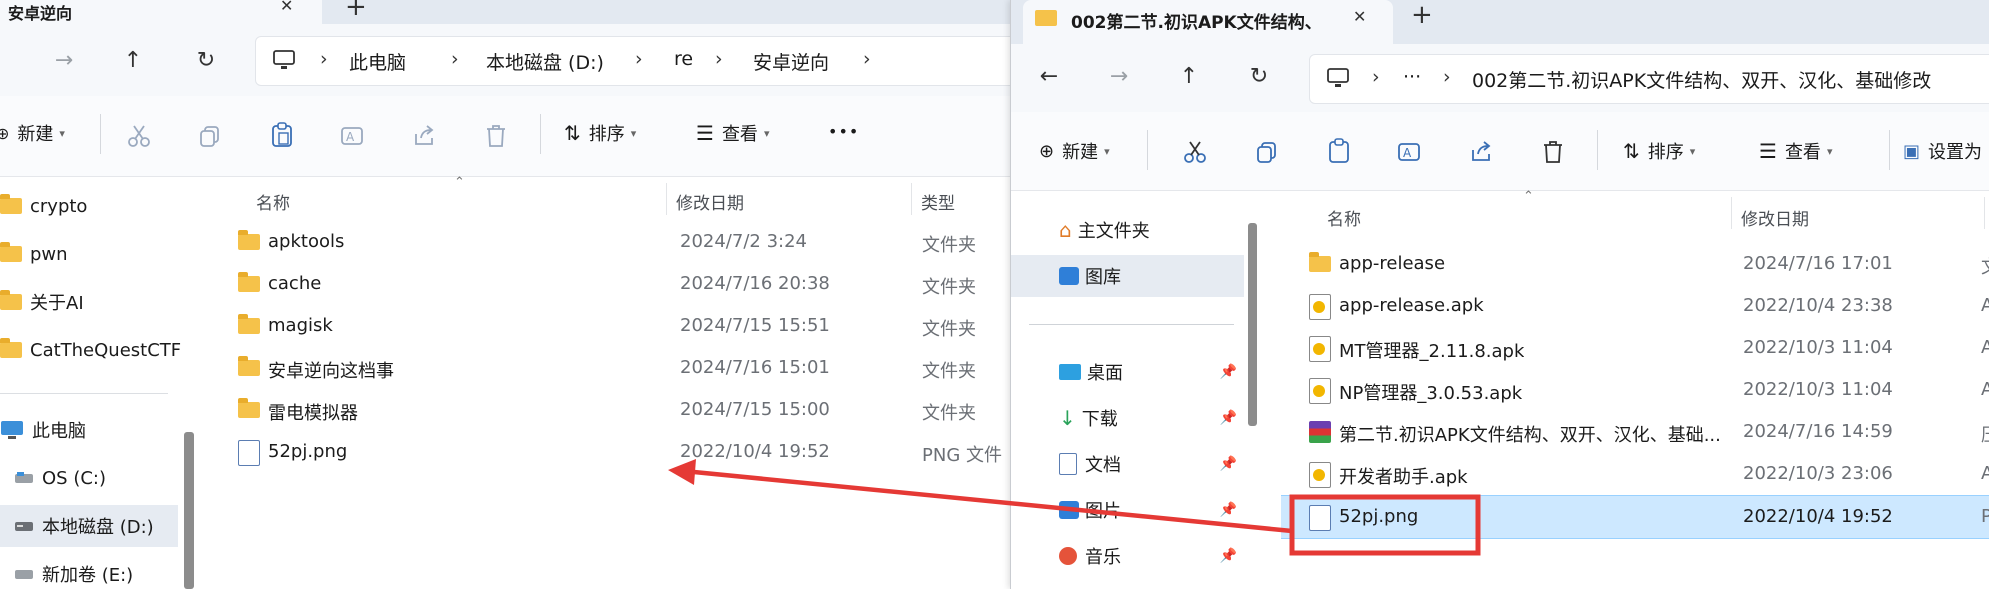  What do you see at coordinates (1412, 77) in the screenshot?
I see `address-more-button: ···` at bounding box center [1412, 77].